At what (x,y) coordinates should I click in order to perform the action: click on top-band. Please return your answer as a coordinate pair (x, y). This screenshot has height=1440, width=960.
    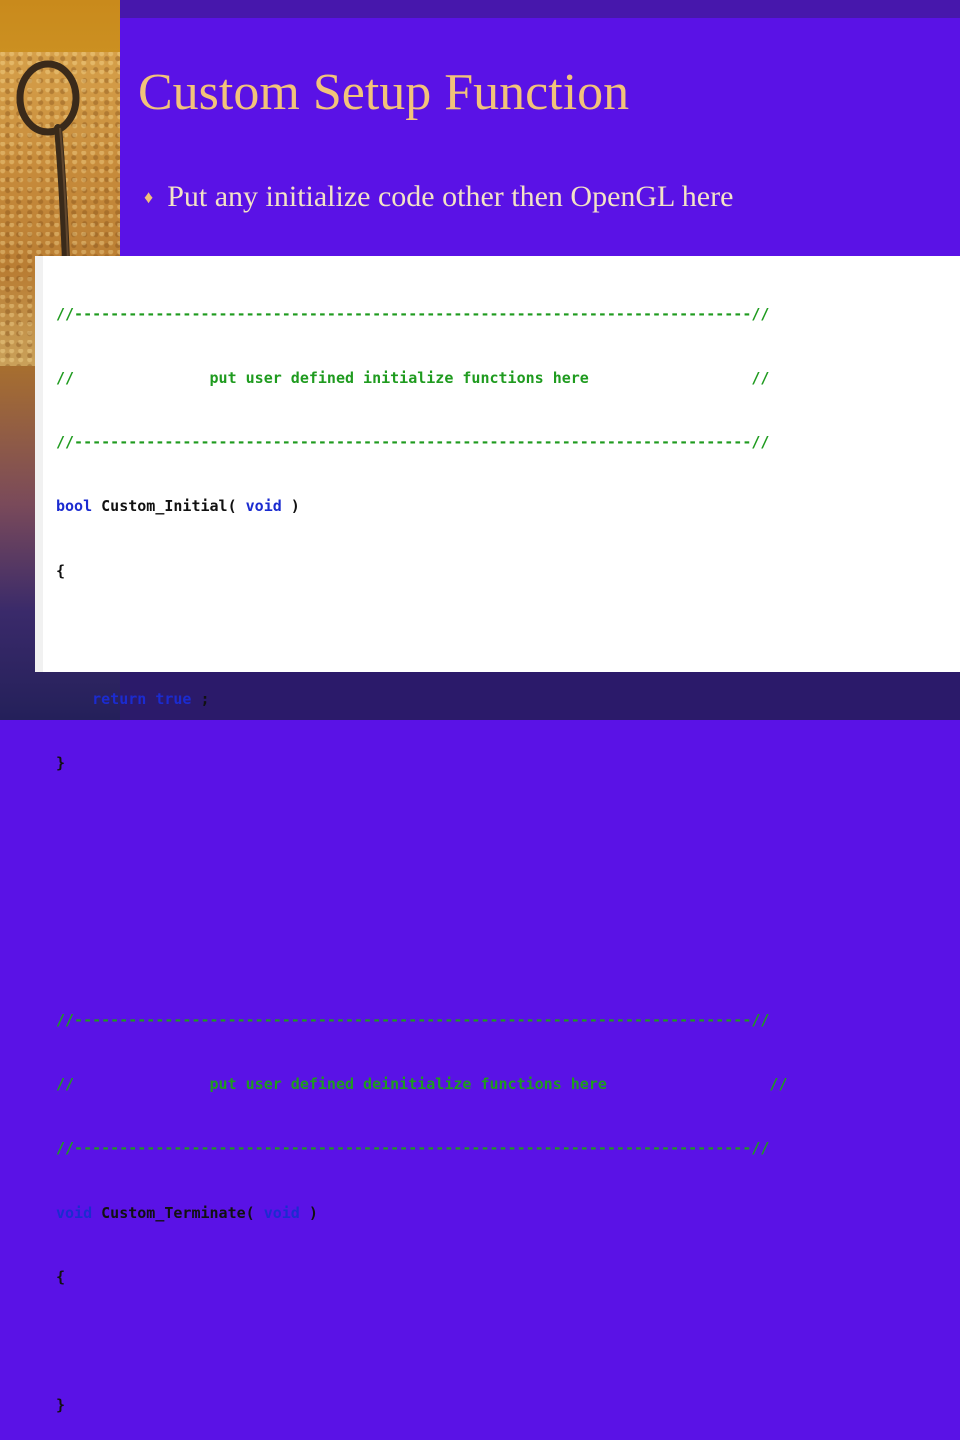
    Looking at the image, I should click on (540, 9).